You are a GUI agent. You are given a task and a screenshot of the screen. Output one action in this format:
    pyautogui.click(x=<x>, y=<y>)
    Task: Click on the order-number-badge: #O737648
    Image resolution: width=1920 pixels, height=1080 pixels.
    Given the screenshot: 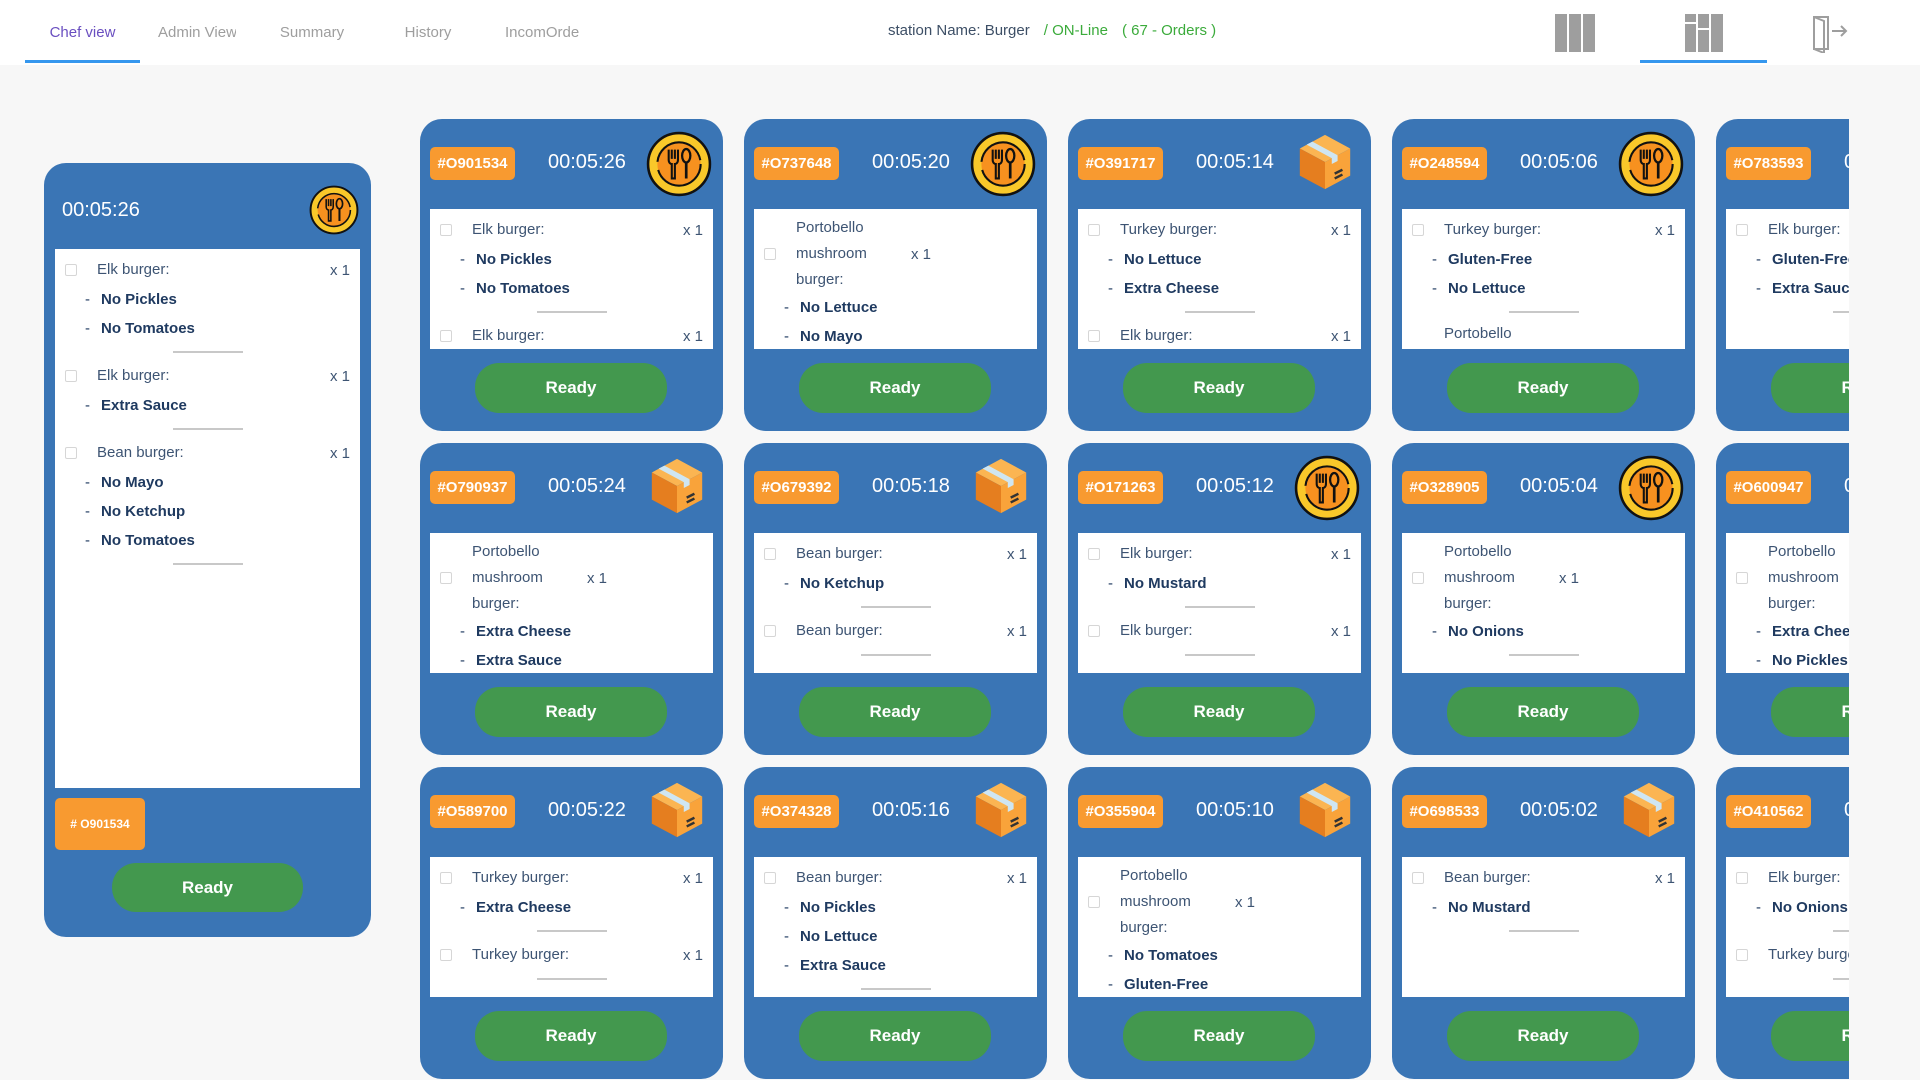 What is the action you would take?
    pyautogui.click(x=796, y=163)
    